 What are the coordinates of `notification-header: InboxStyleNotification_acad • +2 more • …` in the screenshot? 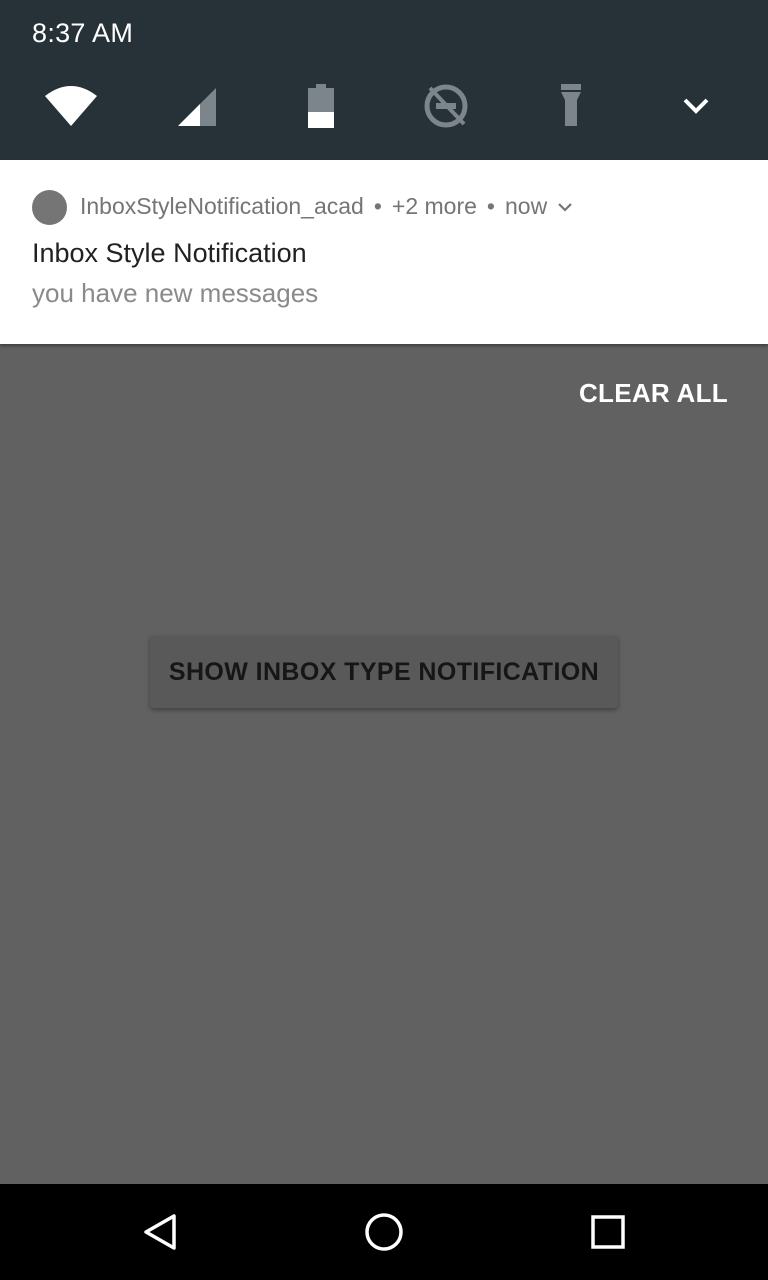 It's located at (326, 206).